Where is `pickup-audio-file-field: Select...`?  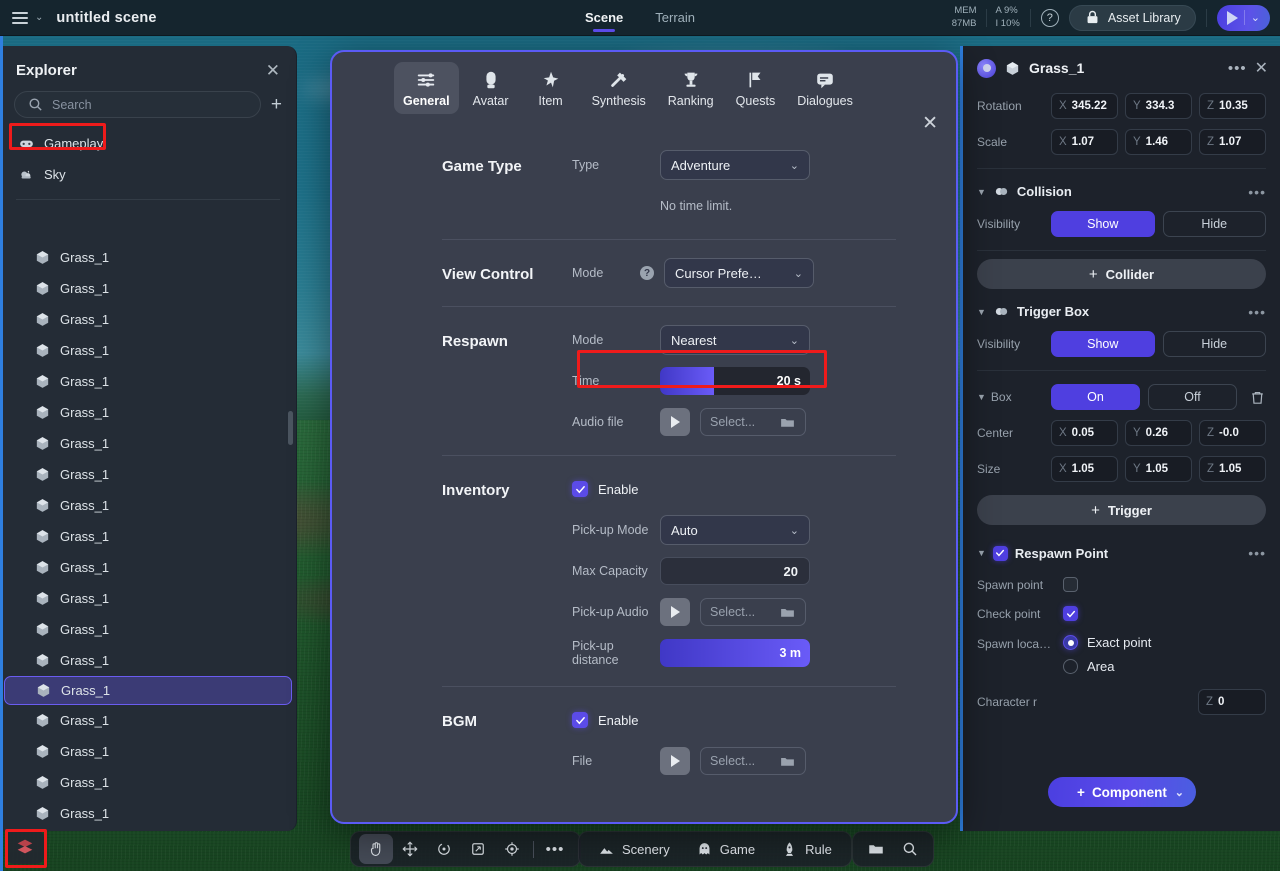 pickup-audio-file-field: Select... is located at coordinates (753, 612).